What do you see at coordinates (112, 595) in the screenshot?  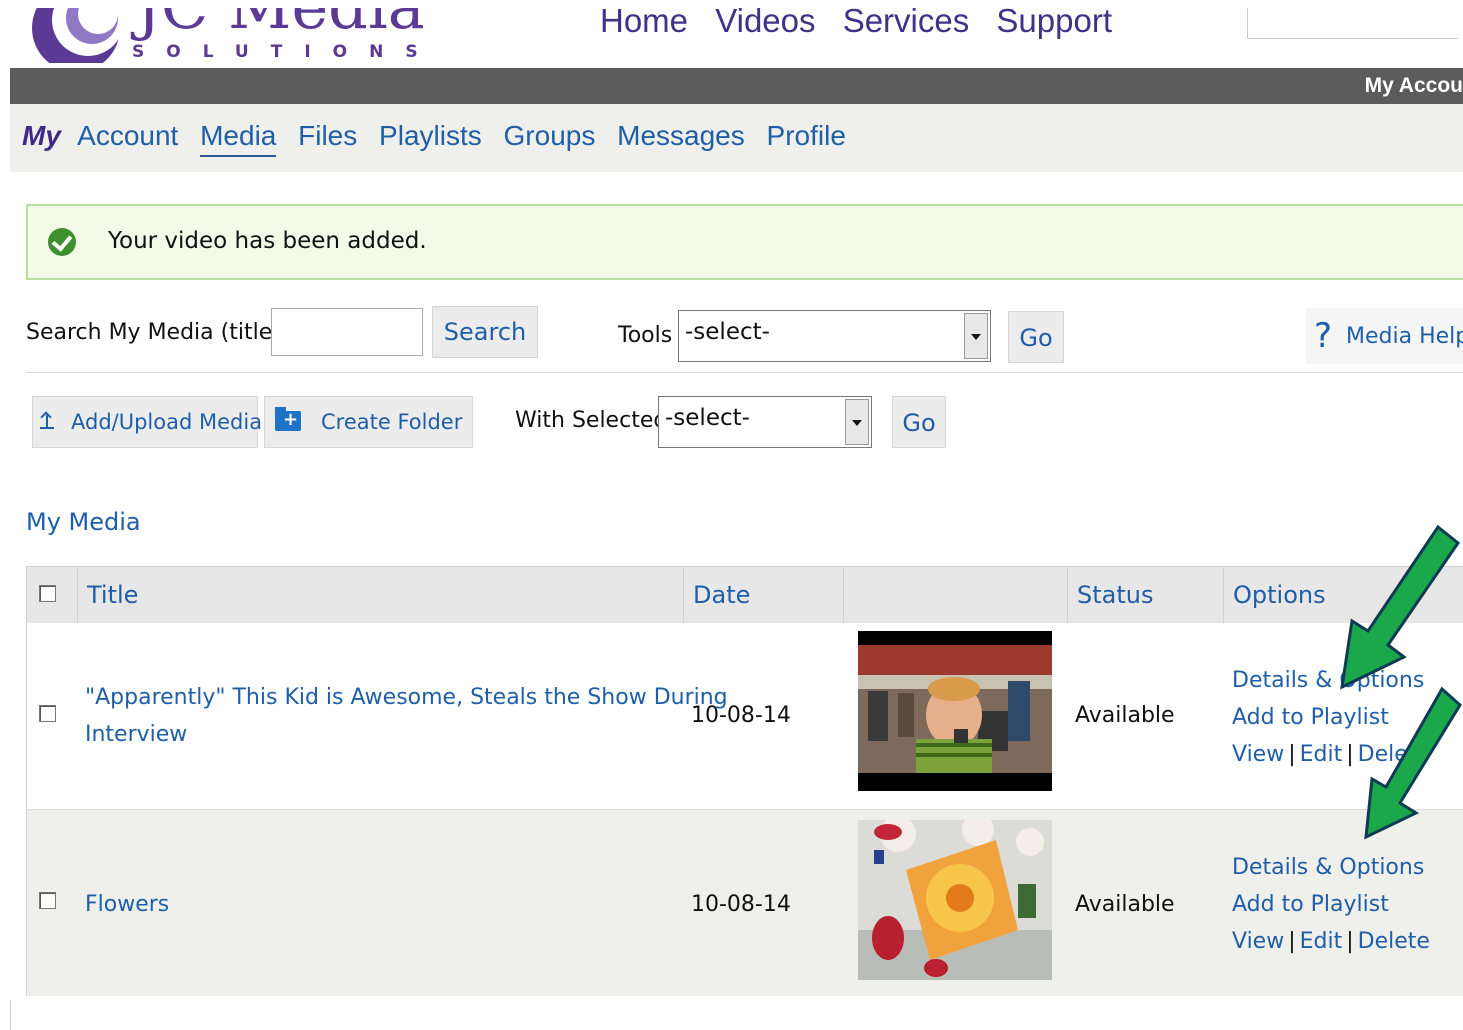 I see `column-title: Title` at bounding box center [112, 595].